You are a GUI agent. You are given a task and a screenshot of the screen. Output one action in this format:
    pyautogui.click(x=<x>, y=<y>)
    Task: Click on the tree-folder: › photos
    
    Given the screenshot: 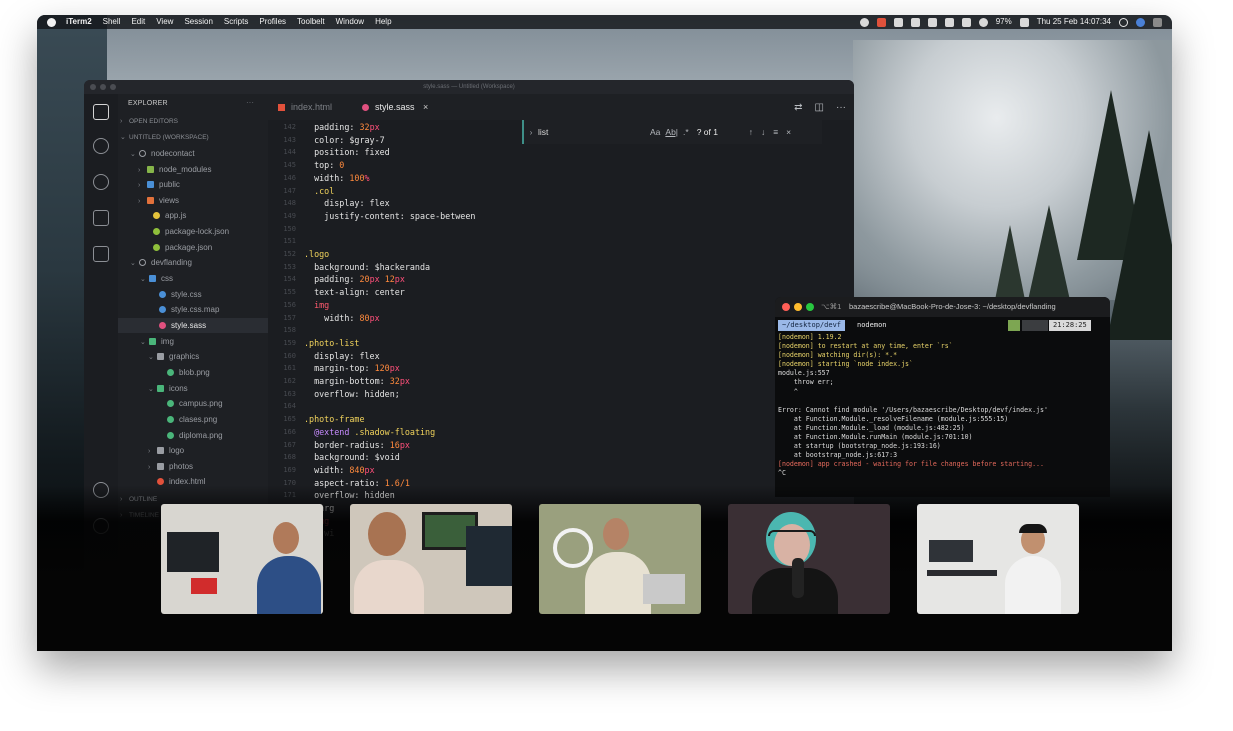 What is the action you would take?
    pyautogui.click(x=193, y=466)
    